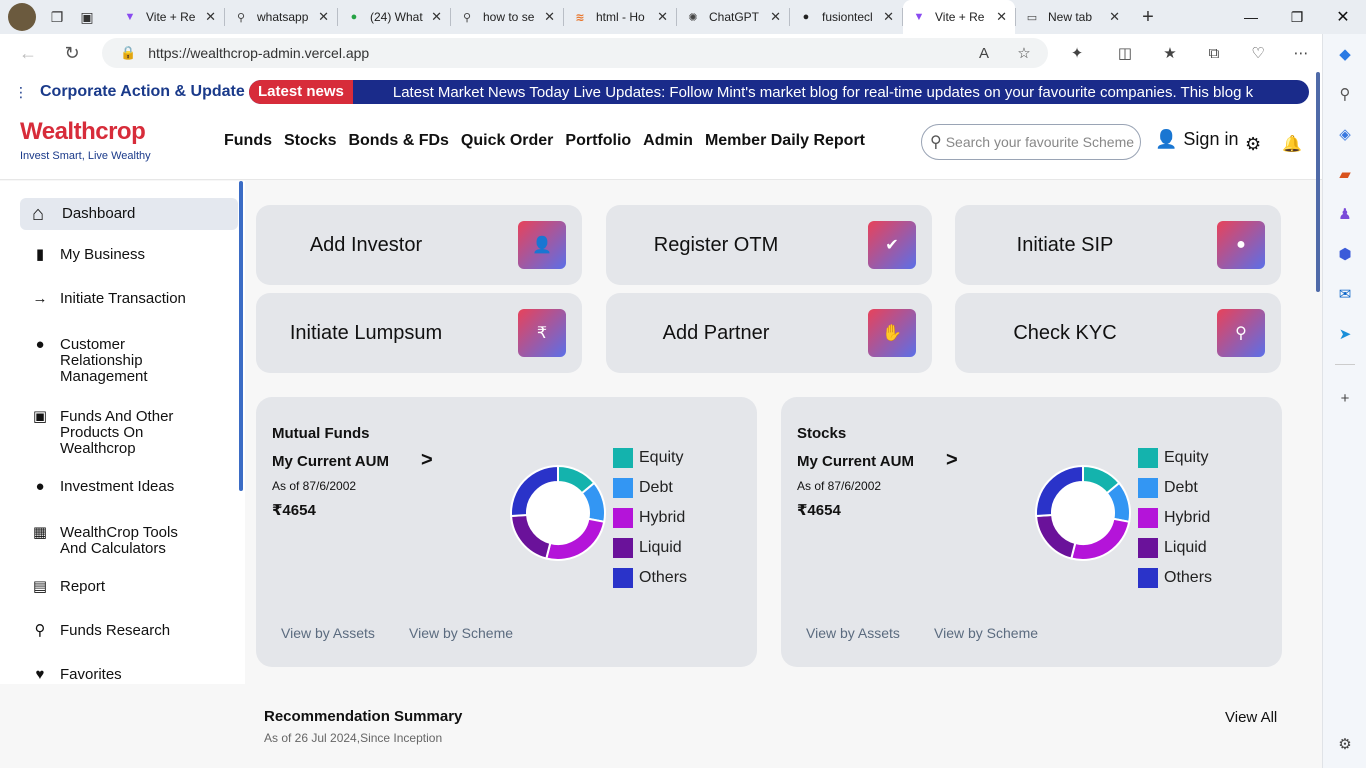 The height and width of the screenshot is (768, 1366). Describe the element at coordinates (1040, 142) in the screenshot. I see `search-input: Search your favourite Scheme` at that location.